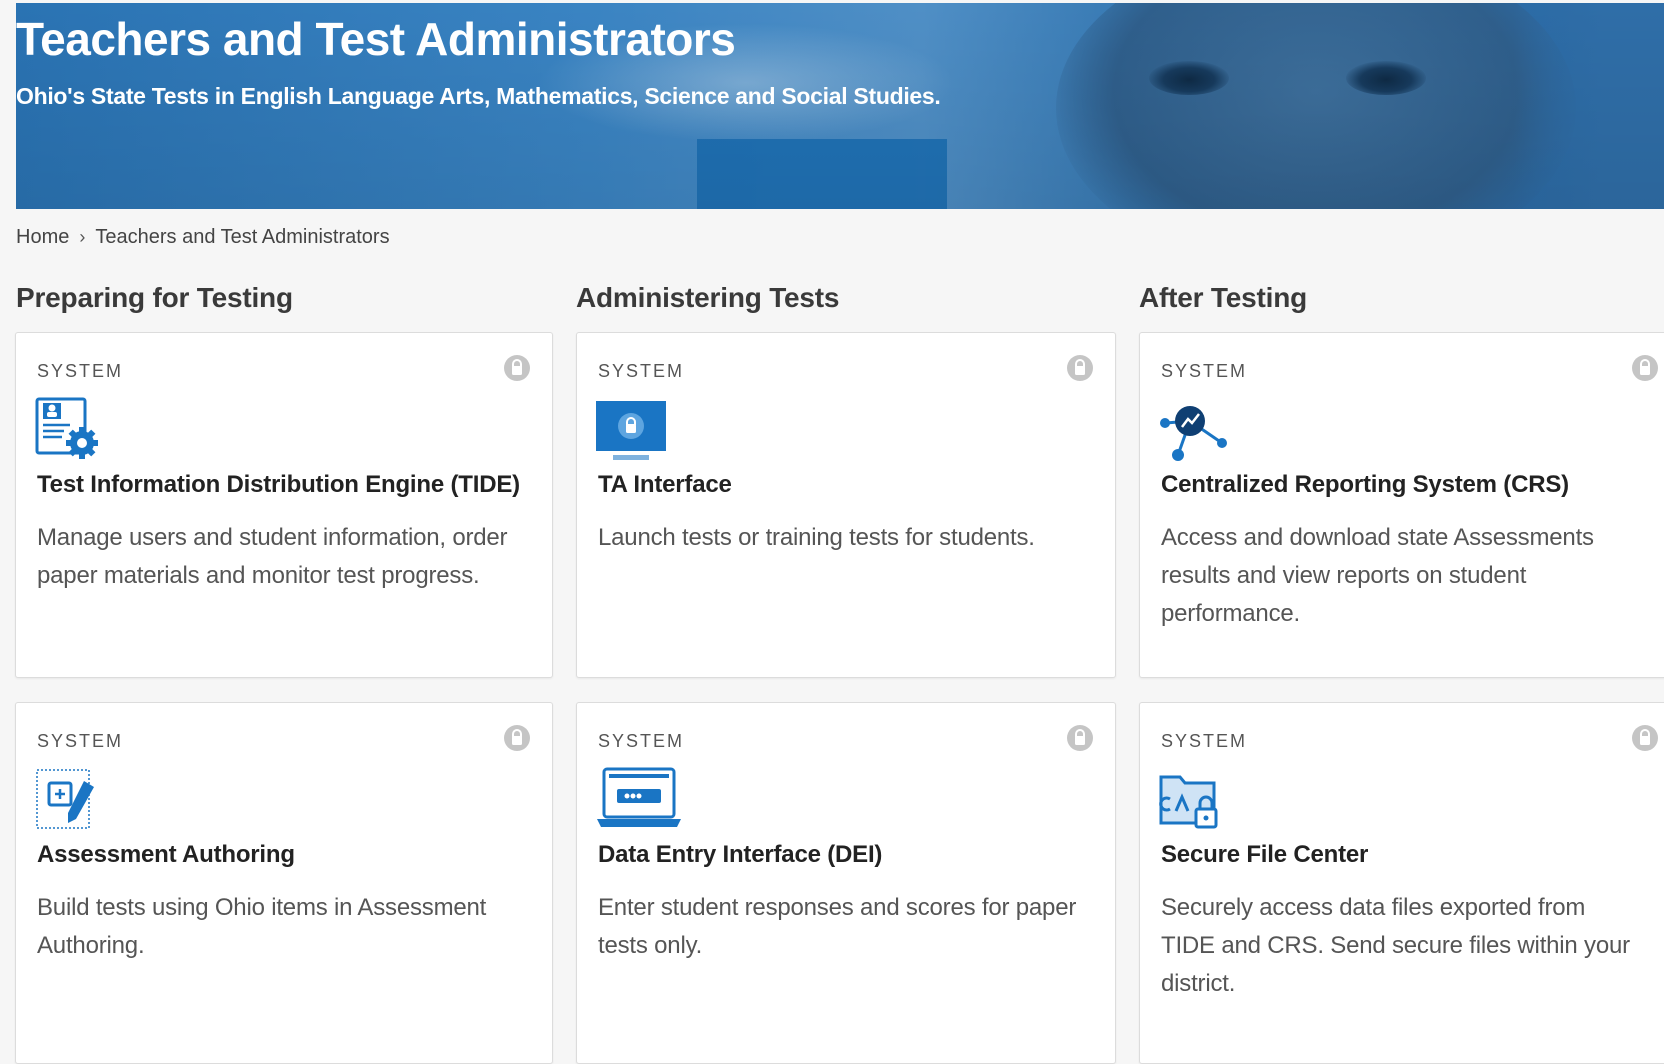 Image resolution: width=1664 pixels, height=1064 pixels. I want to click on card-title: TA Interface, so click(665, 485).